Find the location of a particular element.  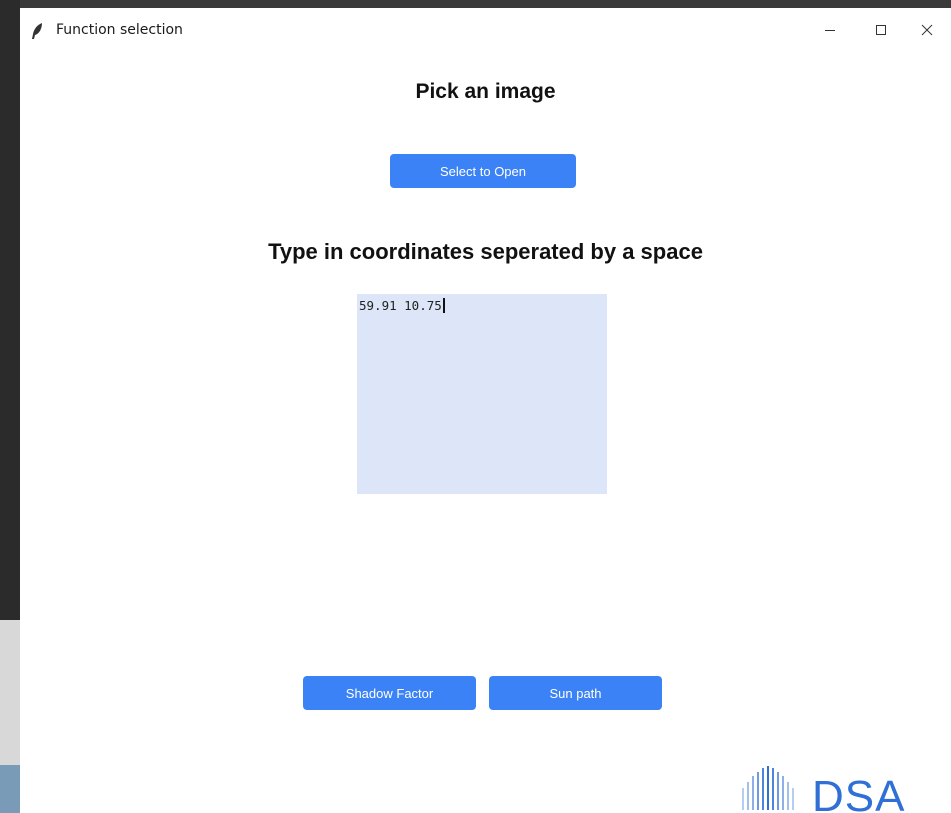

coordinates-heading: Type in coordinates seperated by a space is located at coordinates (485, 251).